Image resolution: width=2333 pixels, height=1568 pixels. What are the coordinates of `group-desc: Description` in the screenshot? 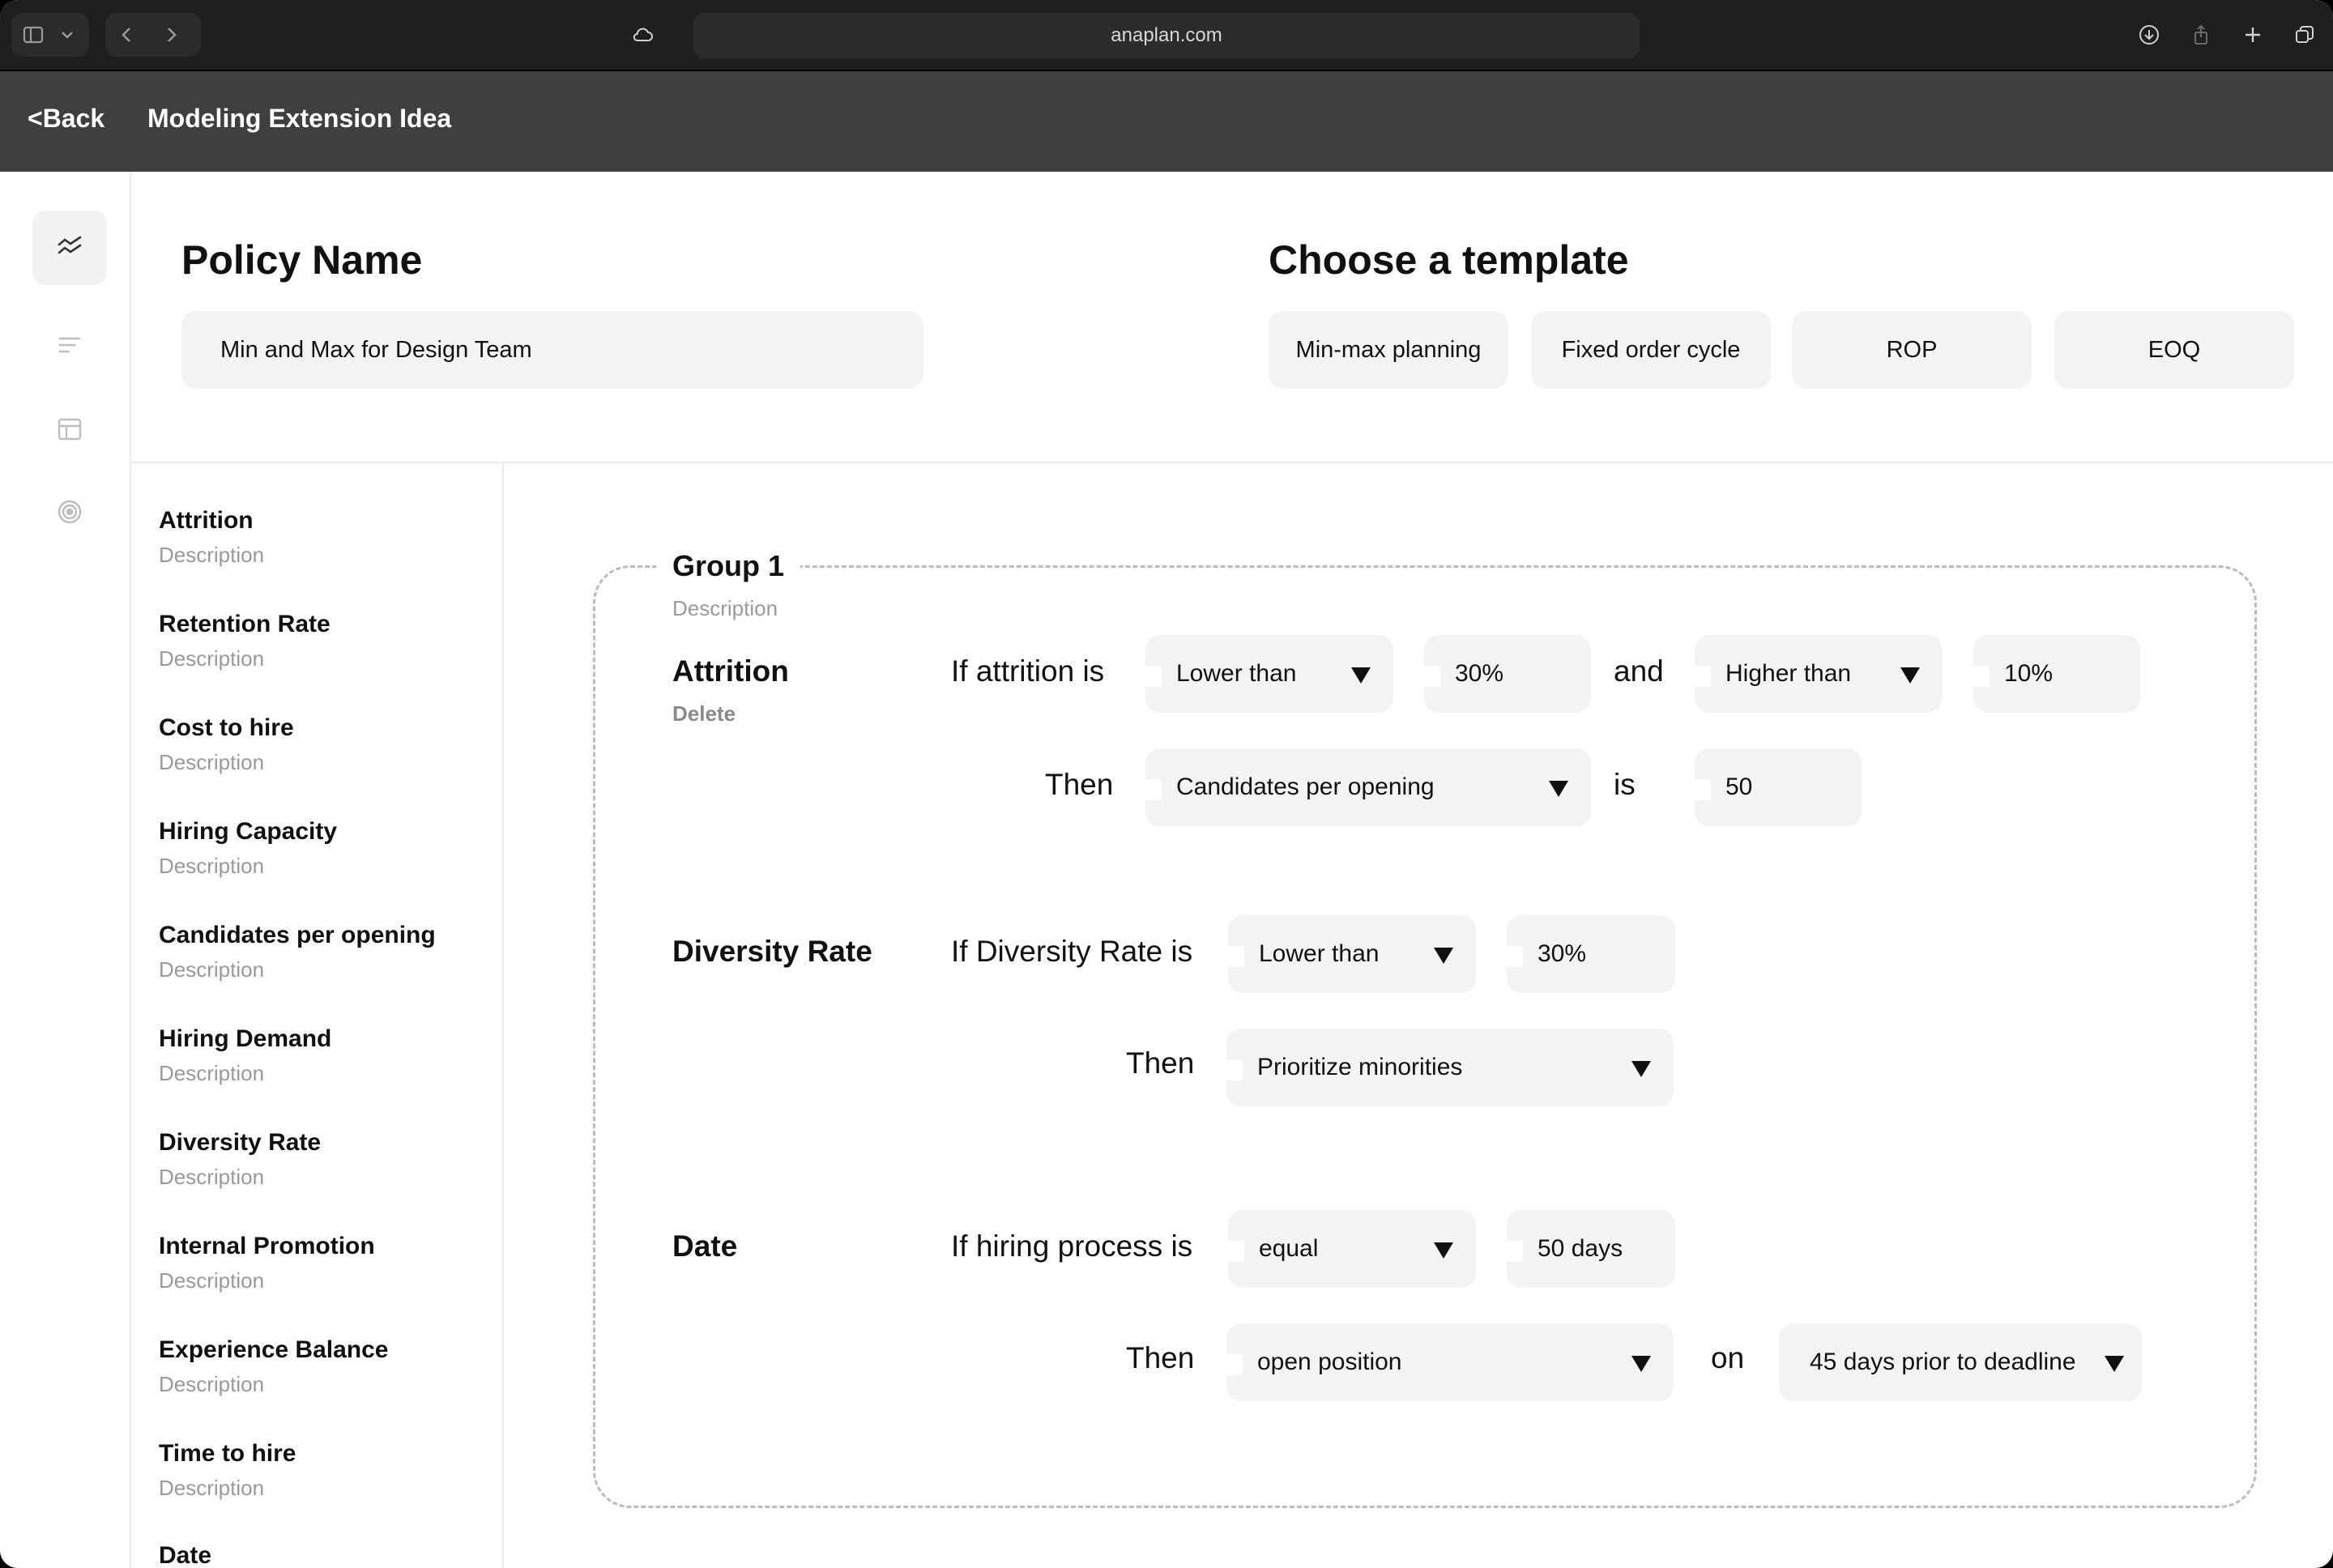 It's located at (725, 608).